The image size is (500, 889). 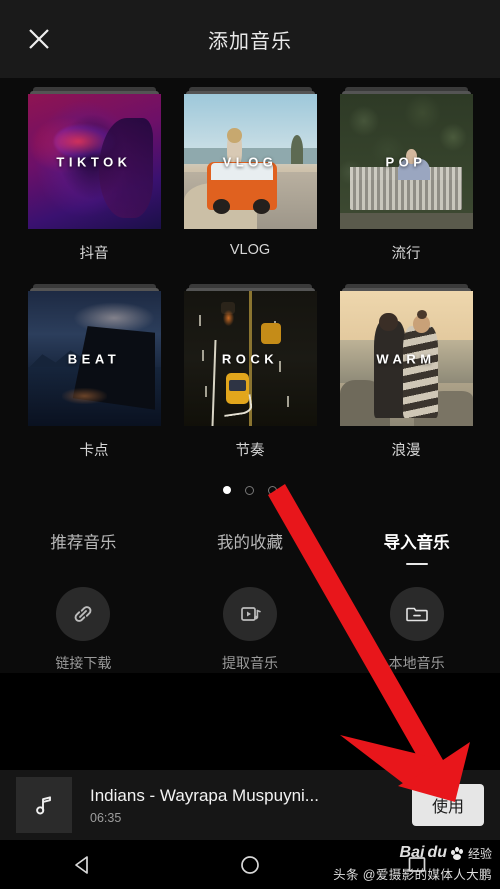 I want to click on pager-dots, so click(x=250, y=490).